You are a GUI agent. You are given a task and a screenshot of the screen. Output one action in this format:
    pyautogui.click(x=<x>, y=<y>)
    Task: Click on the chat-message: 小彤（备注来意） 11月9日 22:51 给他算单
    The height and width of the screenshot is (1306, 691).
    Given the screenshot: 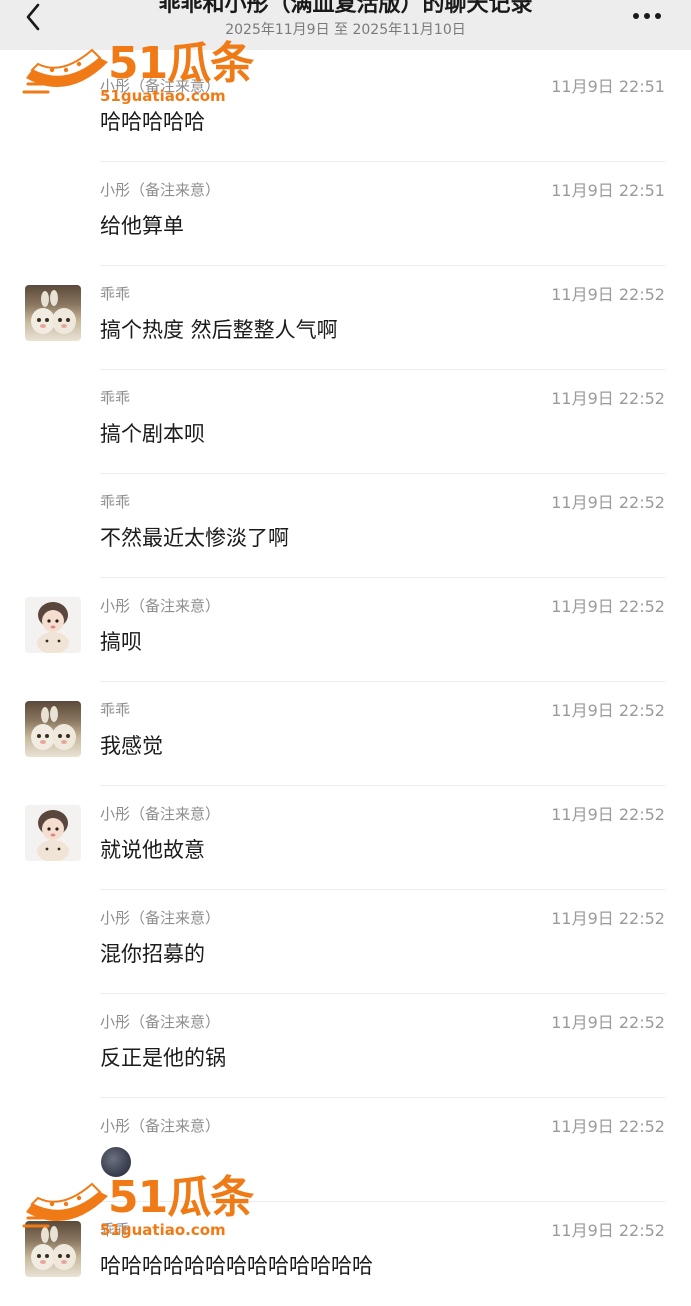 What is the action you would take?
    pyautogui.click(x=345, y=214)
    